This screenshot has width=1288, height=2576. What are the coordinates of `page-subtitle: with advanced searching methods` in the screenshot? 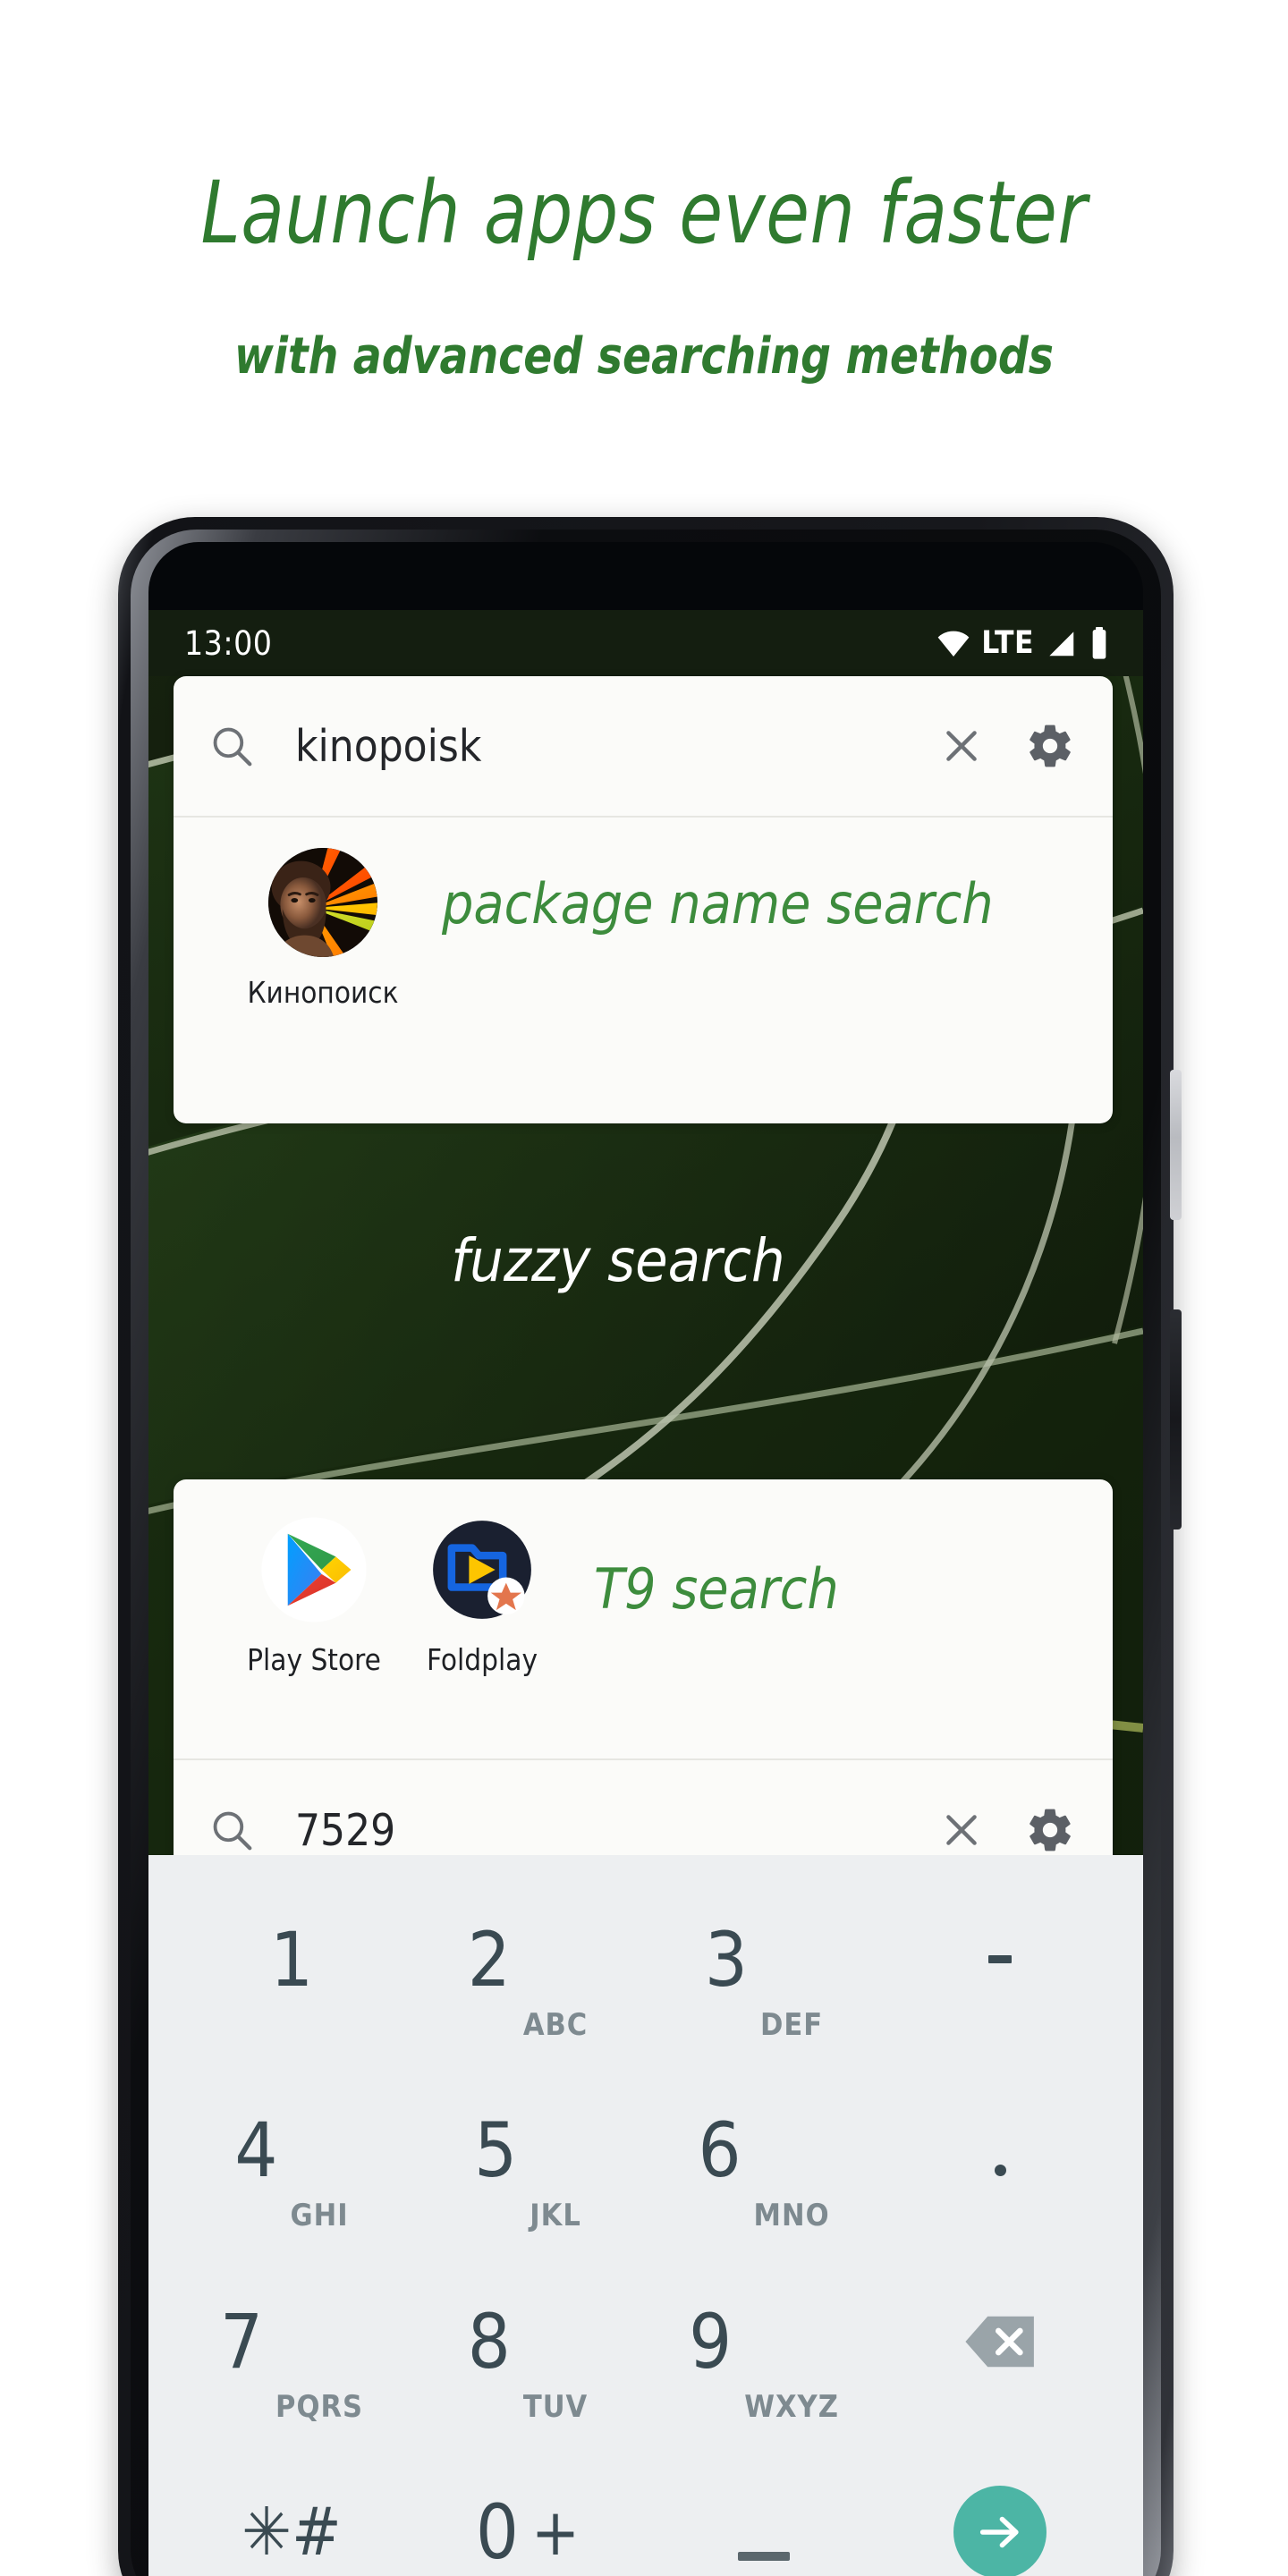 It's located at (644, 356).